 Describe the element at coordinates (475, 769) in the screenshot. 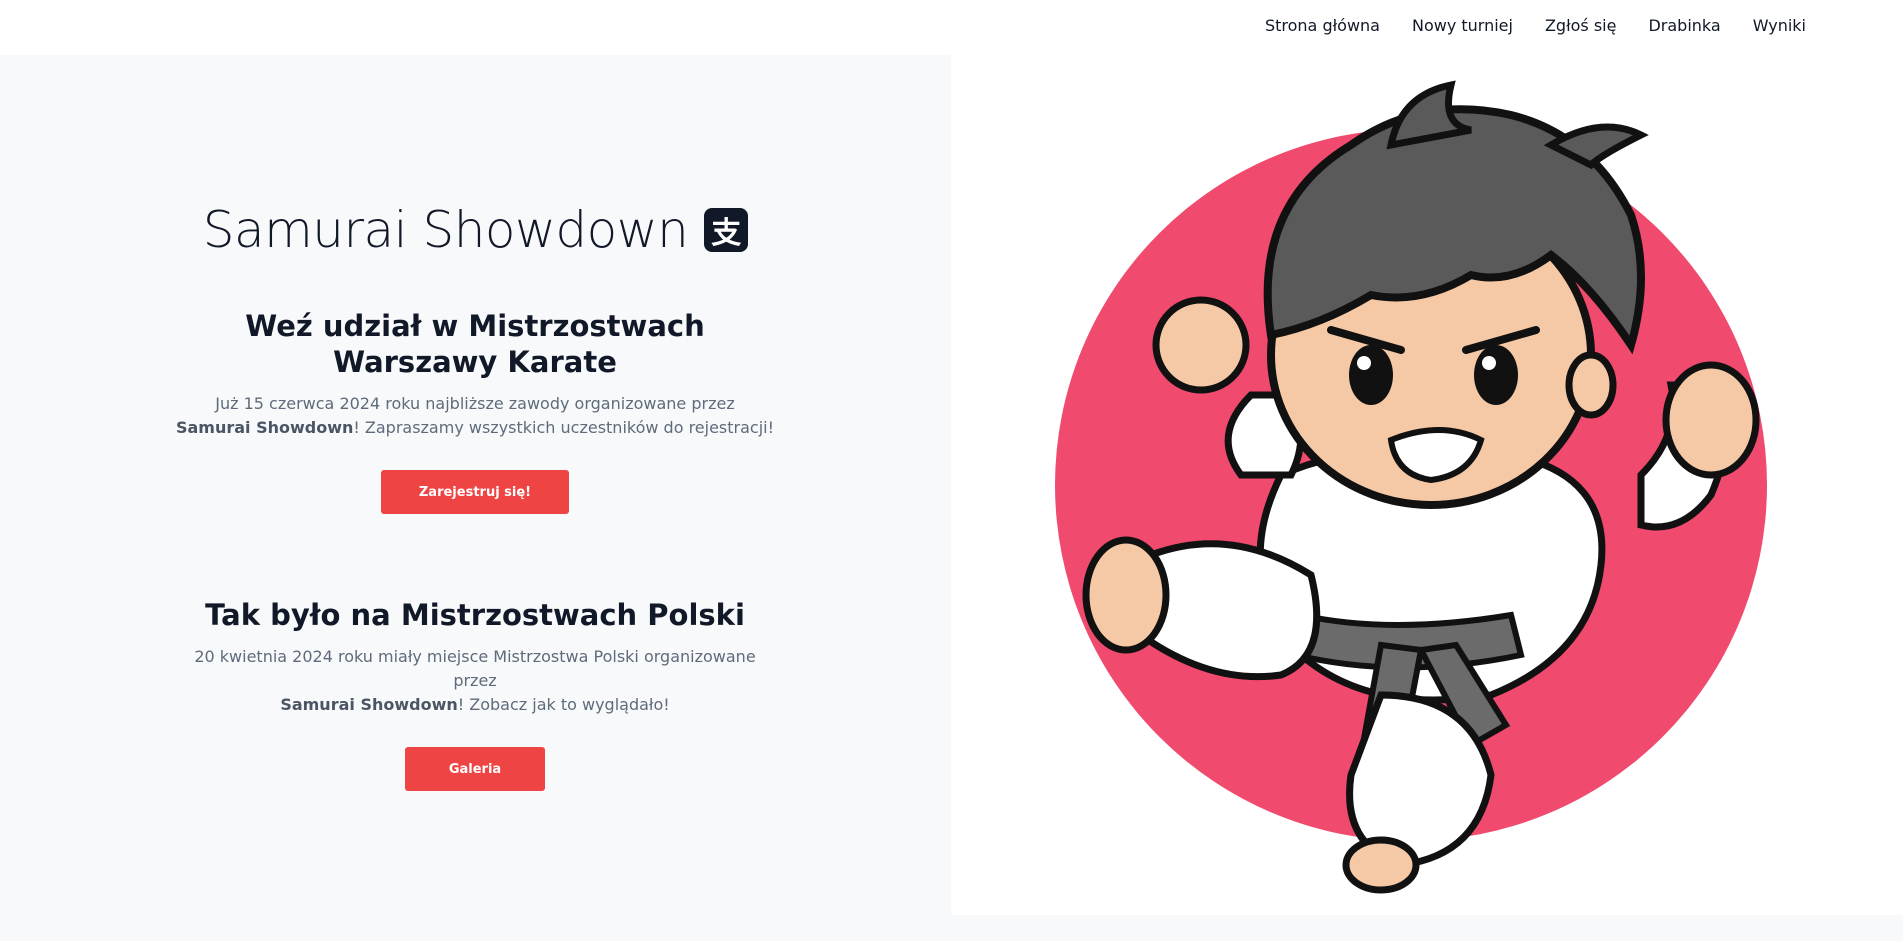

I see `gallery-button: Galeria` at that location.